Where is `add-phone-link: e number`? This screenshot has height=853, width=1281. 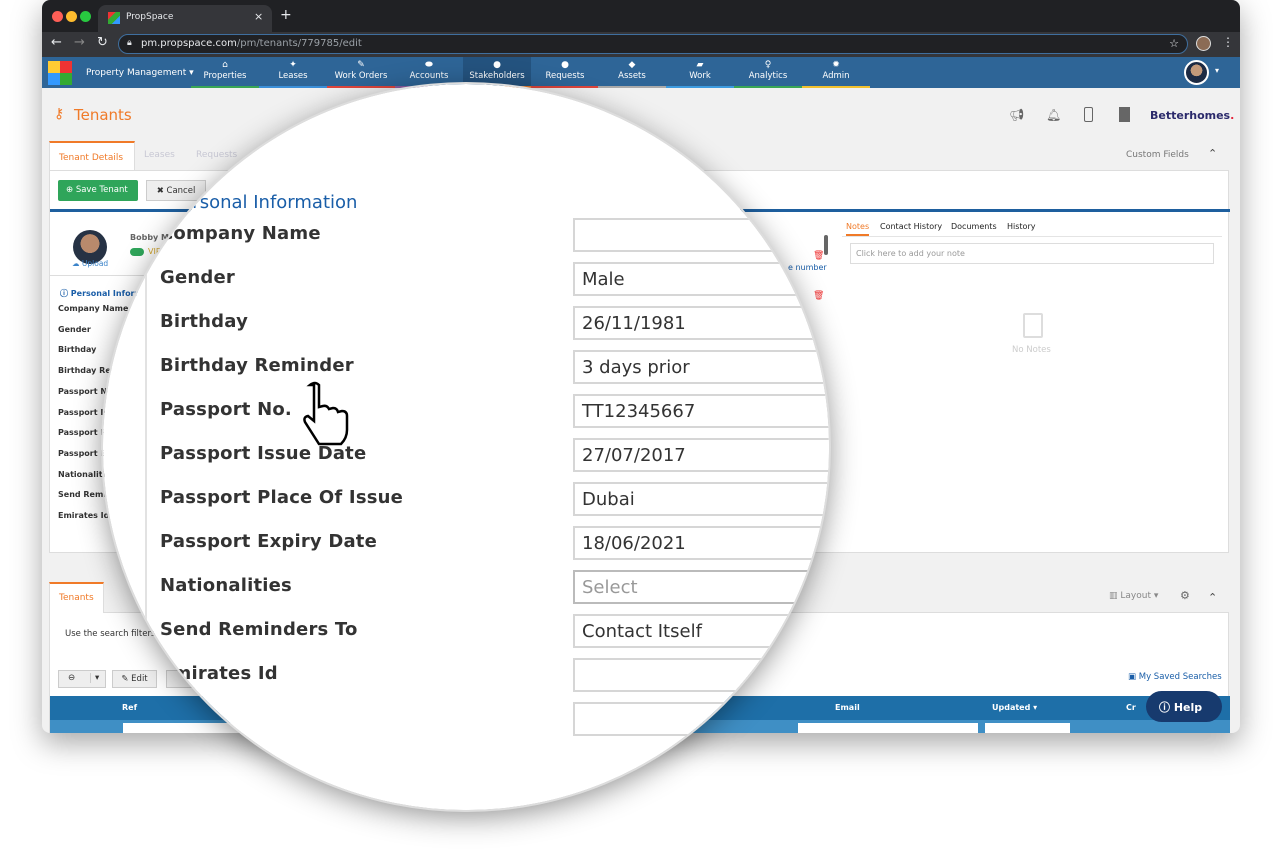
add-phone-link: e number is located at coordinates (807, 267).